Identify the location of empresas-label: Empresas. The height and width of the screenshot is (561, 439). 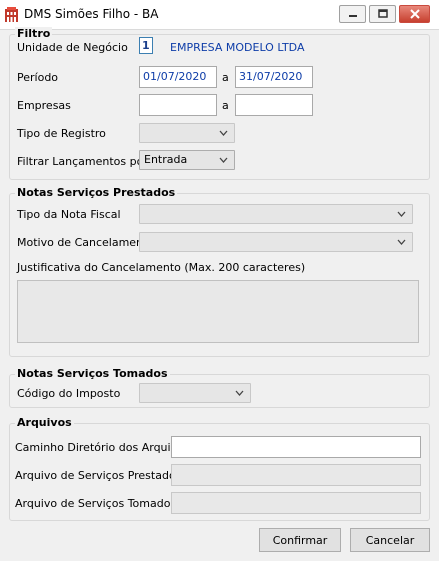
(44, 105).